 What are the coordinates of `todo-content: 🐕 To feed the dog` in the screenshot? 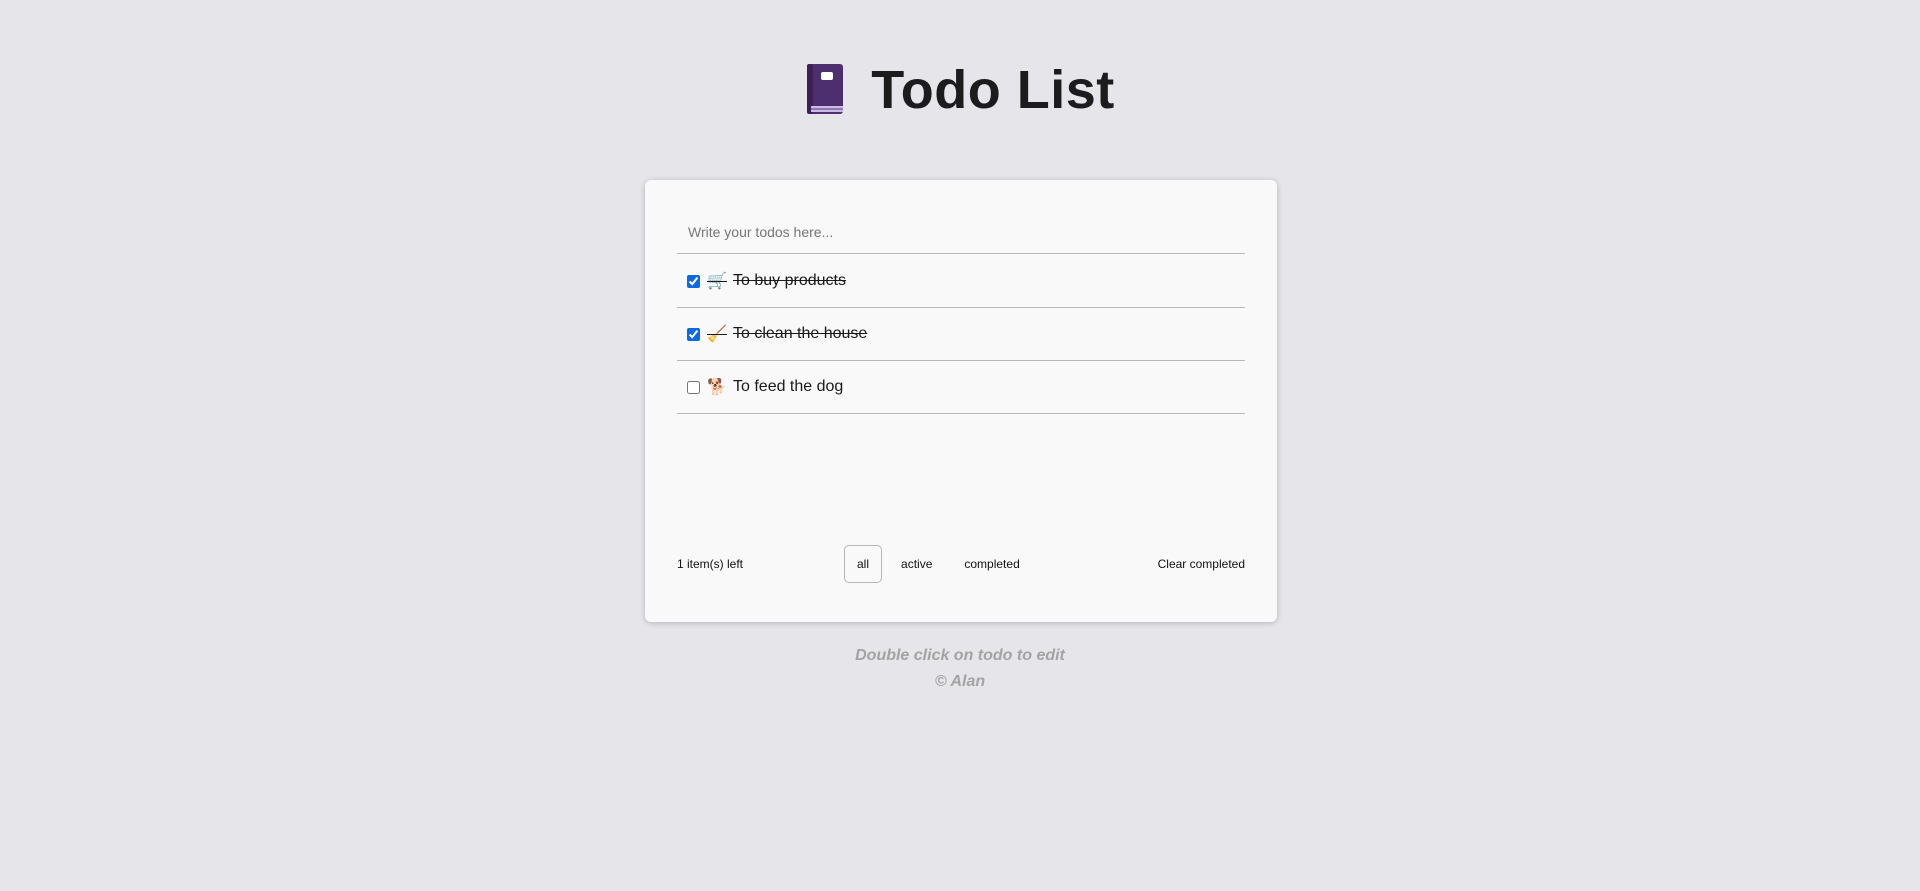 It's located at (775, 387).